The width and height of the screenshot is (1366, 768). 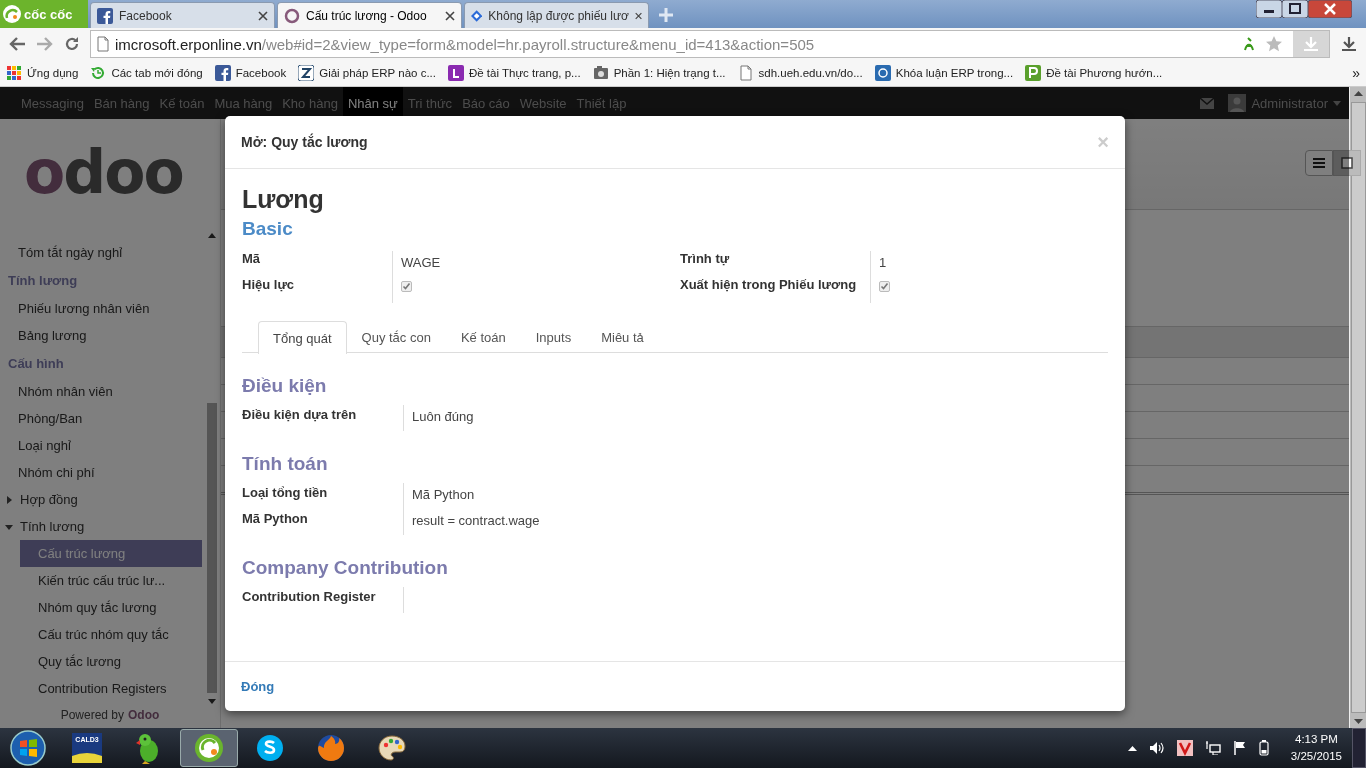 I want to click on sidebar-item: Nhóm nhân viên, so click(x=110, y=391).